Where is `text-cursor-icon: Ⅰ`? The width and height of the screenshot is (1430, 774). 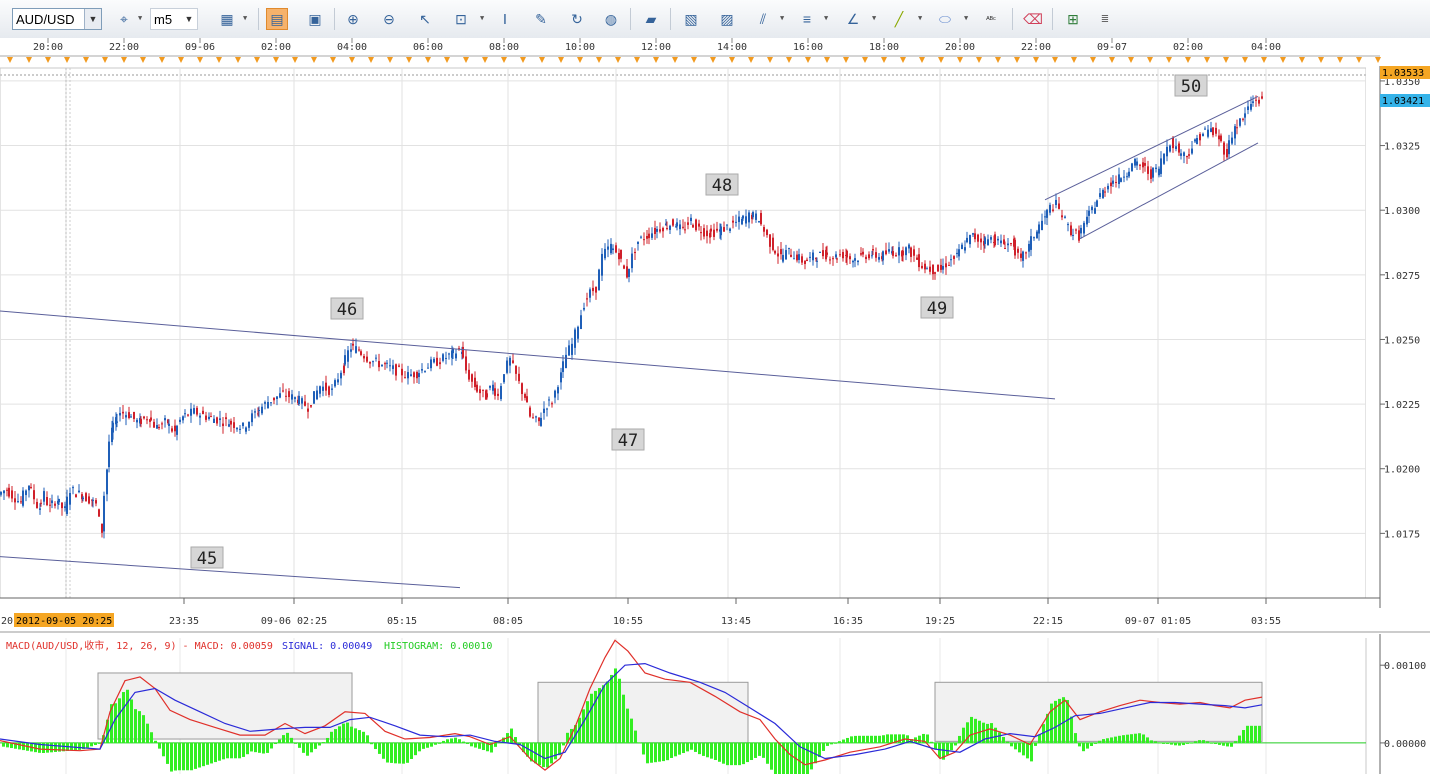 text-cursor-icon: Ⅰ is located at coordinates (505, 19).